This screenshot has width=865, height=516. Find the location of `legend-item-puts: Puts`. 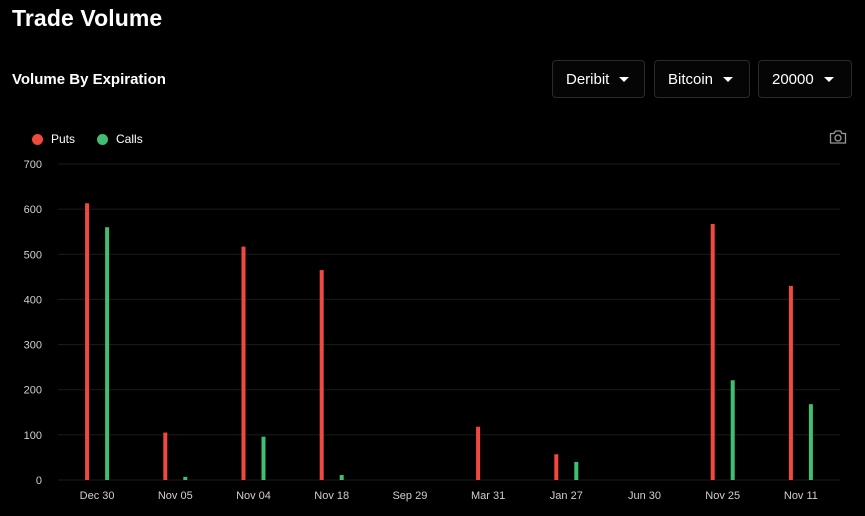

legend-item-puts: Puts is located at coordinates (53, 139).